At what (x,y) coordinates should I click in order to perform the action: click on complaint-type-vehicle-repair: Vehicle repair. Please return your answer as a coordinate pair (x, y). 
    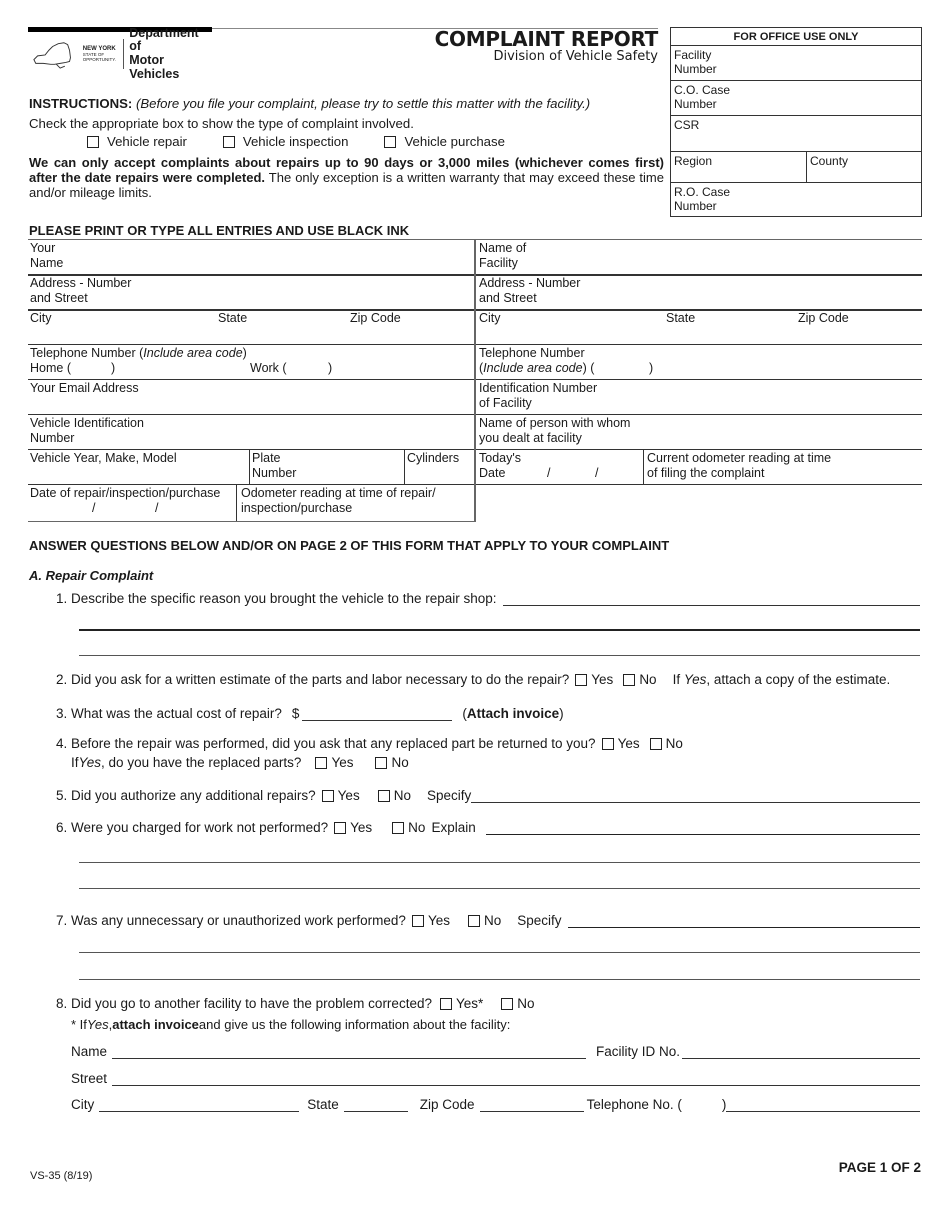
    Looking at the image, I should click on (137, 141).